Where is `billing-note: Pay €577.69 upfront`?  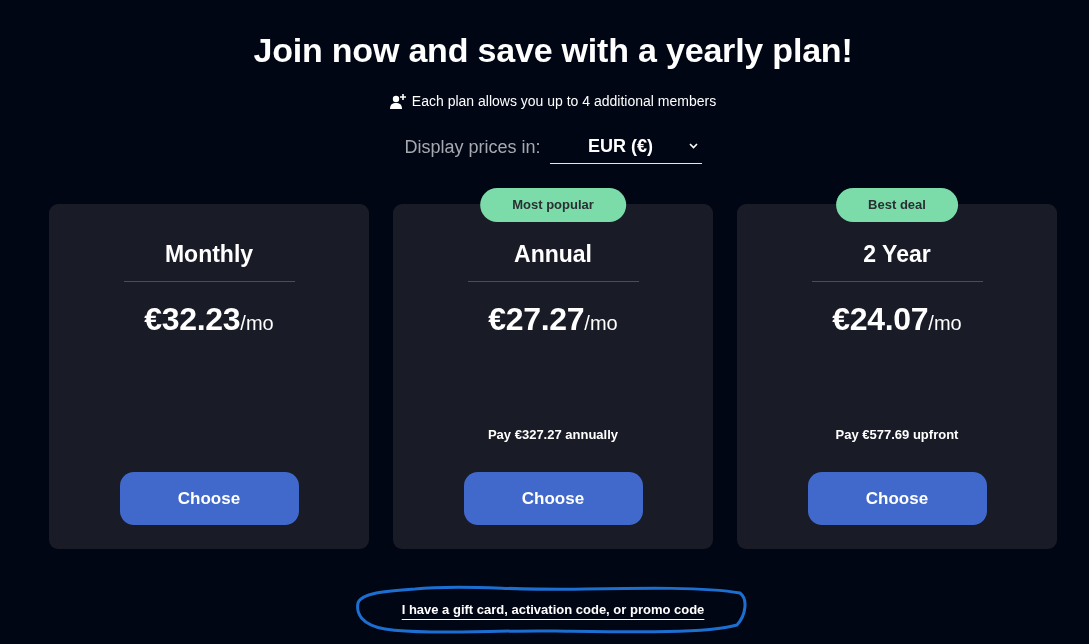
billing-note: Pay €577.69 upfront is located at coordinates (897, 435).